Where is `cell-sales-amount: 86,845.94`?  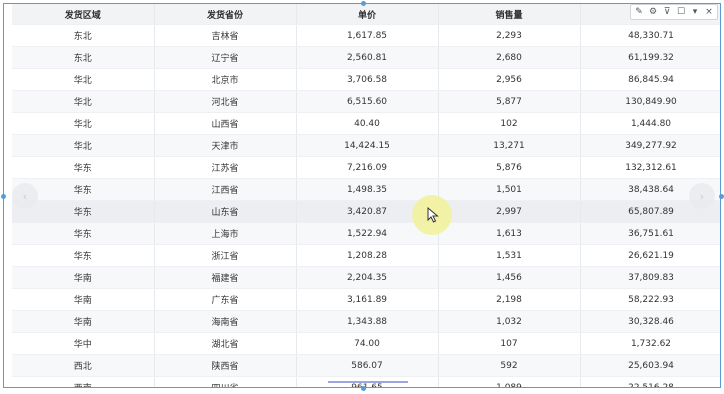
cell-sales-amount: 86,845.94 is located at coordinates (650, 79).